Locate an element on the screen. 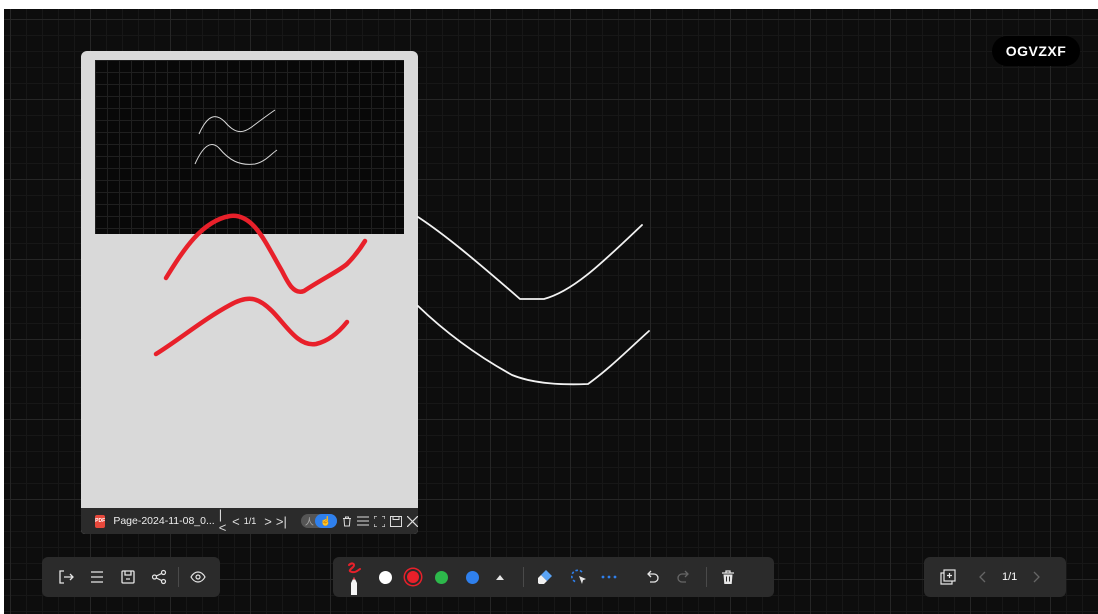  exit-icon is located at coordinates (66, 577).